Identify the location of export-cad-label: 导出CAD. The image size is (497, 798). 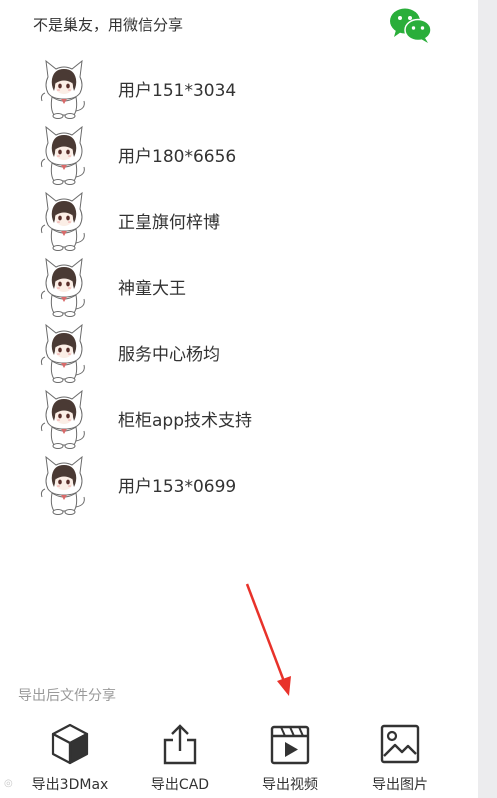
(180, 785).